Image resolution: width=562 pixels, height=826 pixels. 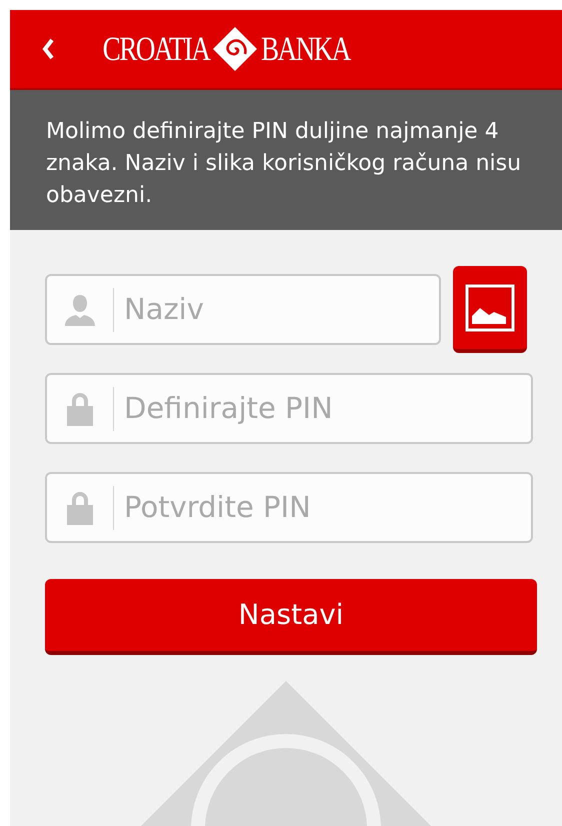 I want to click on text-input: Potvrdite PIN, so click(x=322, y=508).